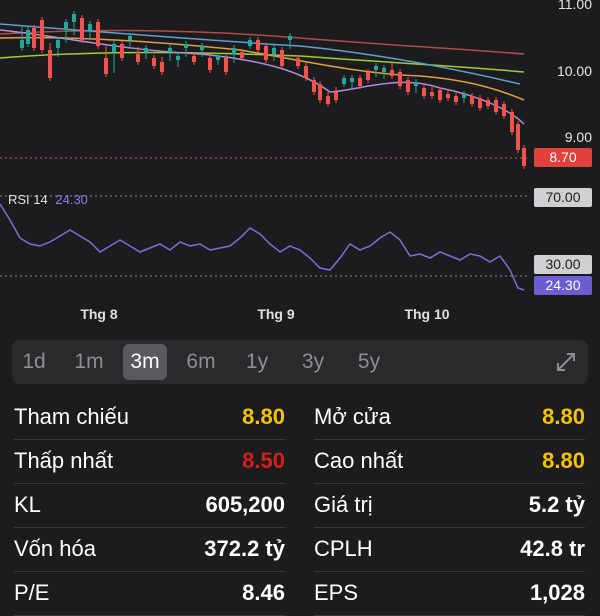 This screenshot has width=600, height=616. Describe the element at coordinates (556, 504) in the screenshot. I see `stat-value: 5.2 tỷ` at that location.